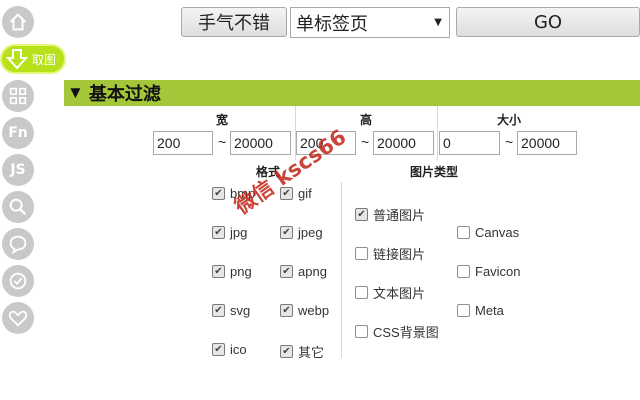  I want to click on fn-icon: Fn, so click(18, 133).